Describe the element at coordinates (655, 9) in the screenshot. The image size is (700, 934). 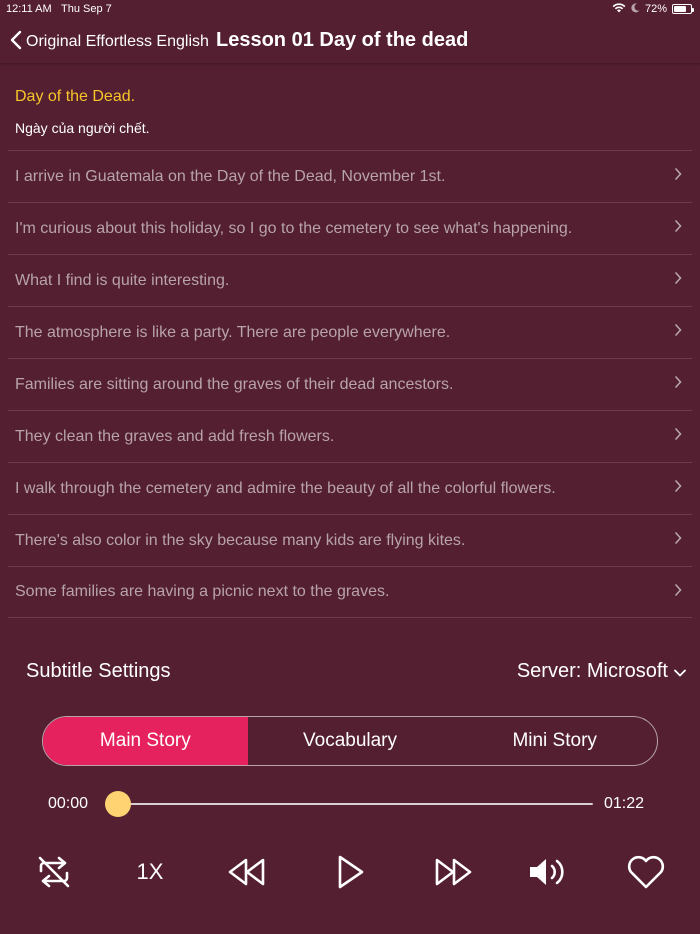
I see `battery-percent: 72%` at that location.